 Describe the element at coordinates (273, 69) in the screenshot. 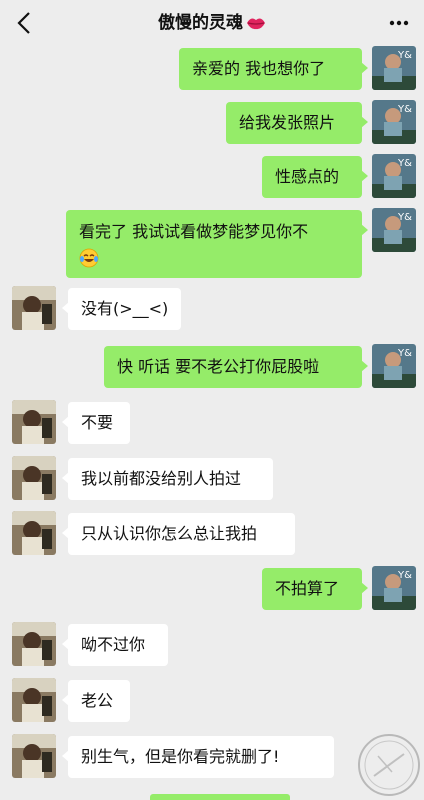

I see `message-bubble-sent: 亲爱的 我也想你了` at that location.